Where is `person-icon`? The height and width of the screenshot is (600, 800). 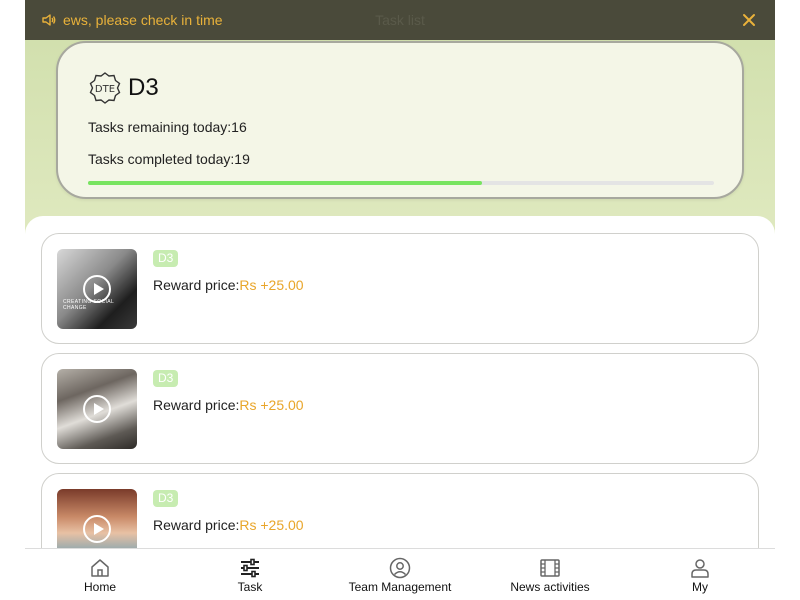
person-icon is located at coordinates (700, 568).